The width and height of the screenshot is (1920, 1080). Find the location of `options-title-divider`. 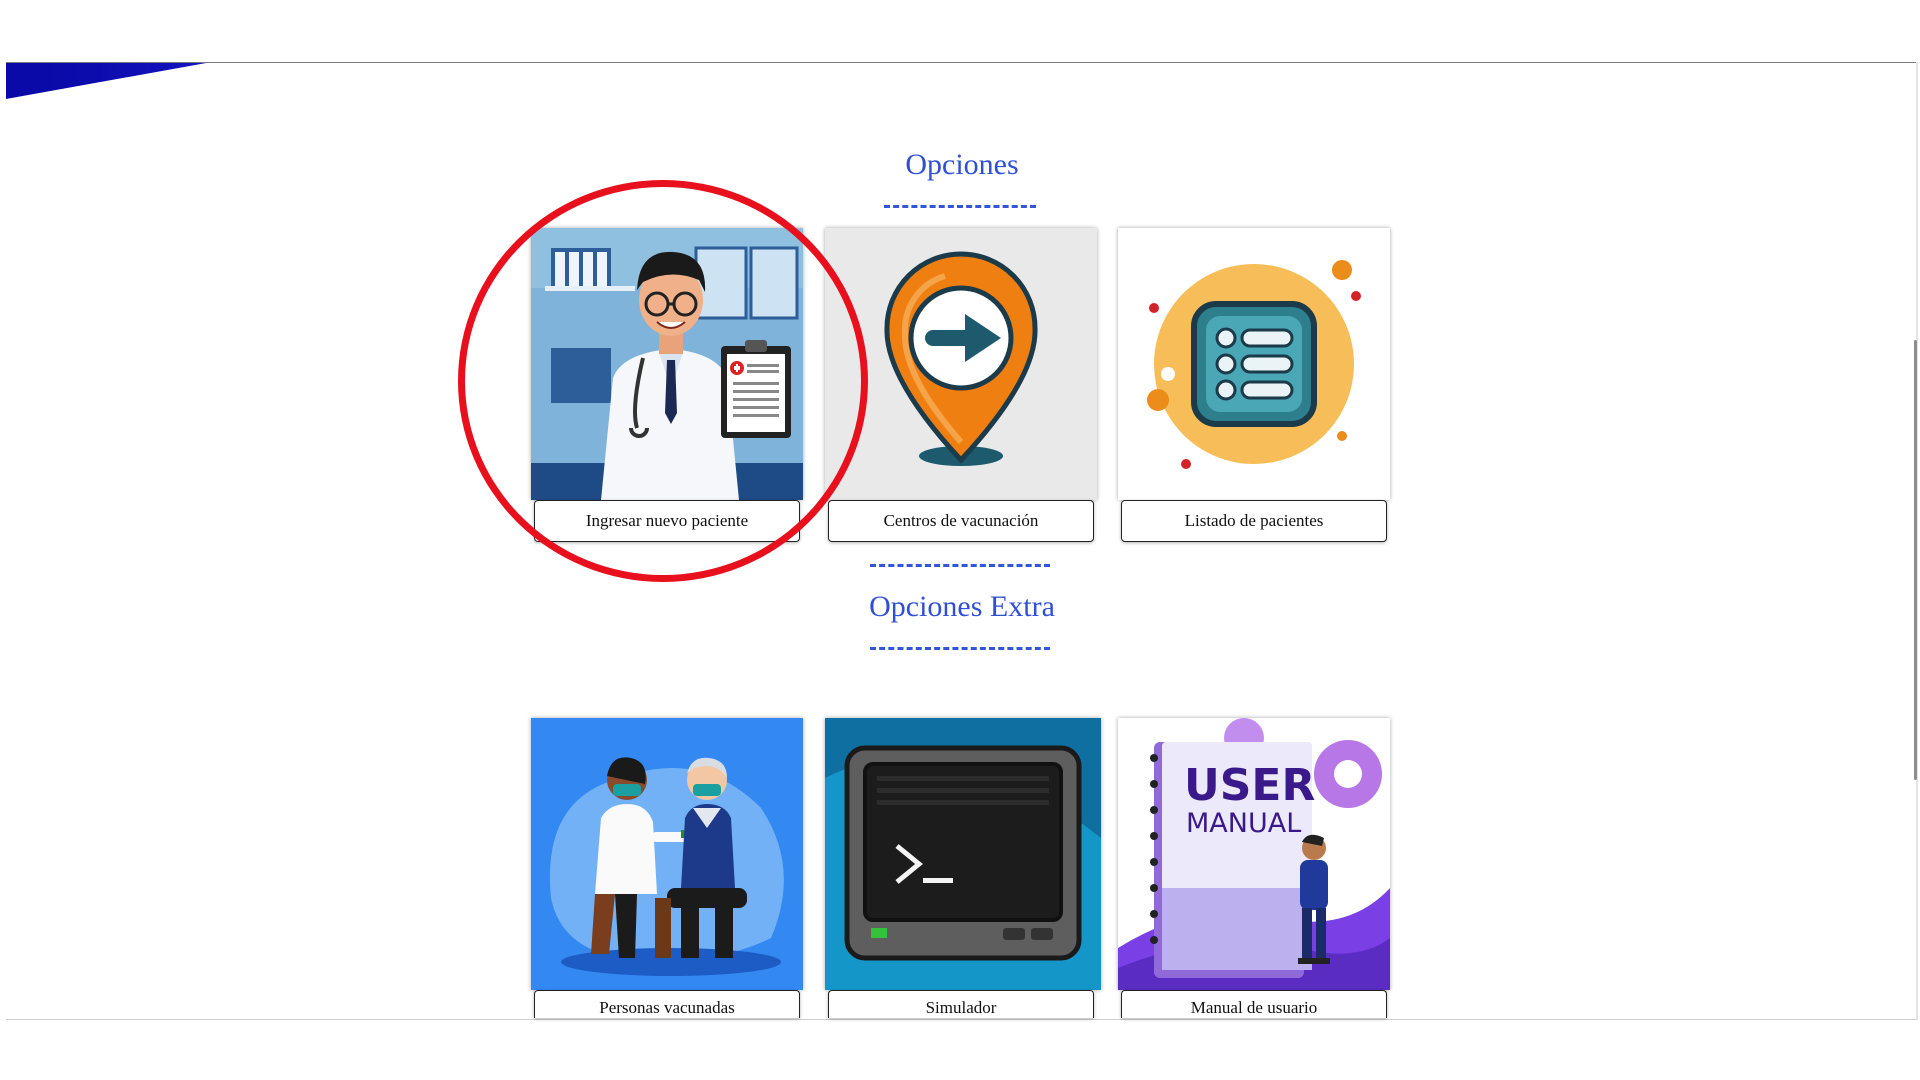

options-title-divider is located at coordinates (960, 206).